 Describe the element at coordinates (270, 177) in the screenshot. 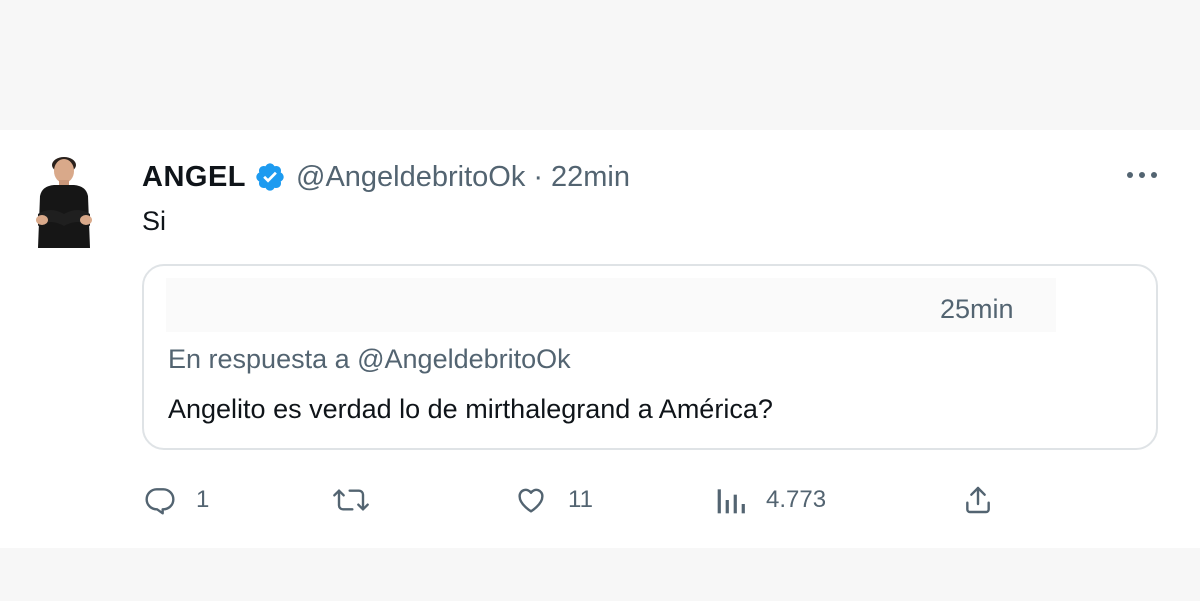

I see `verified-badge-icon` at that location.